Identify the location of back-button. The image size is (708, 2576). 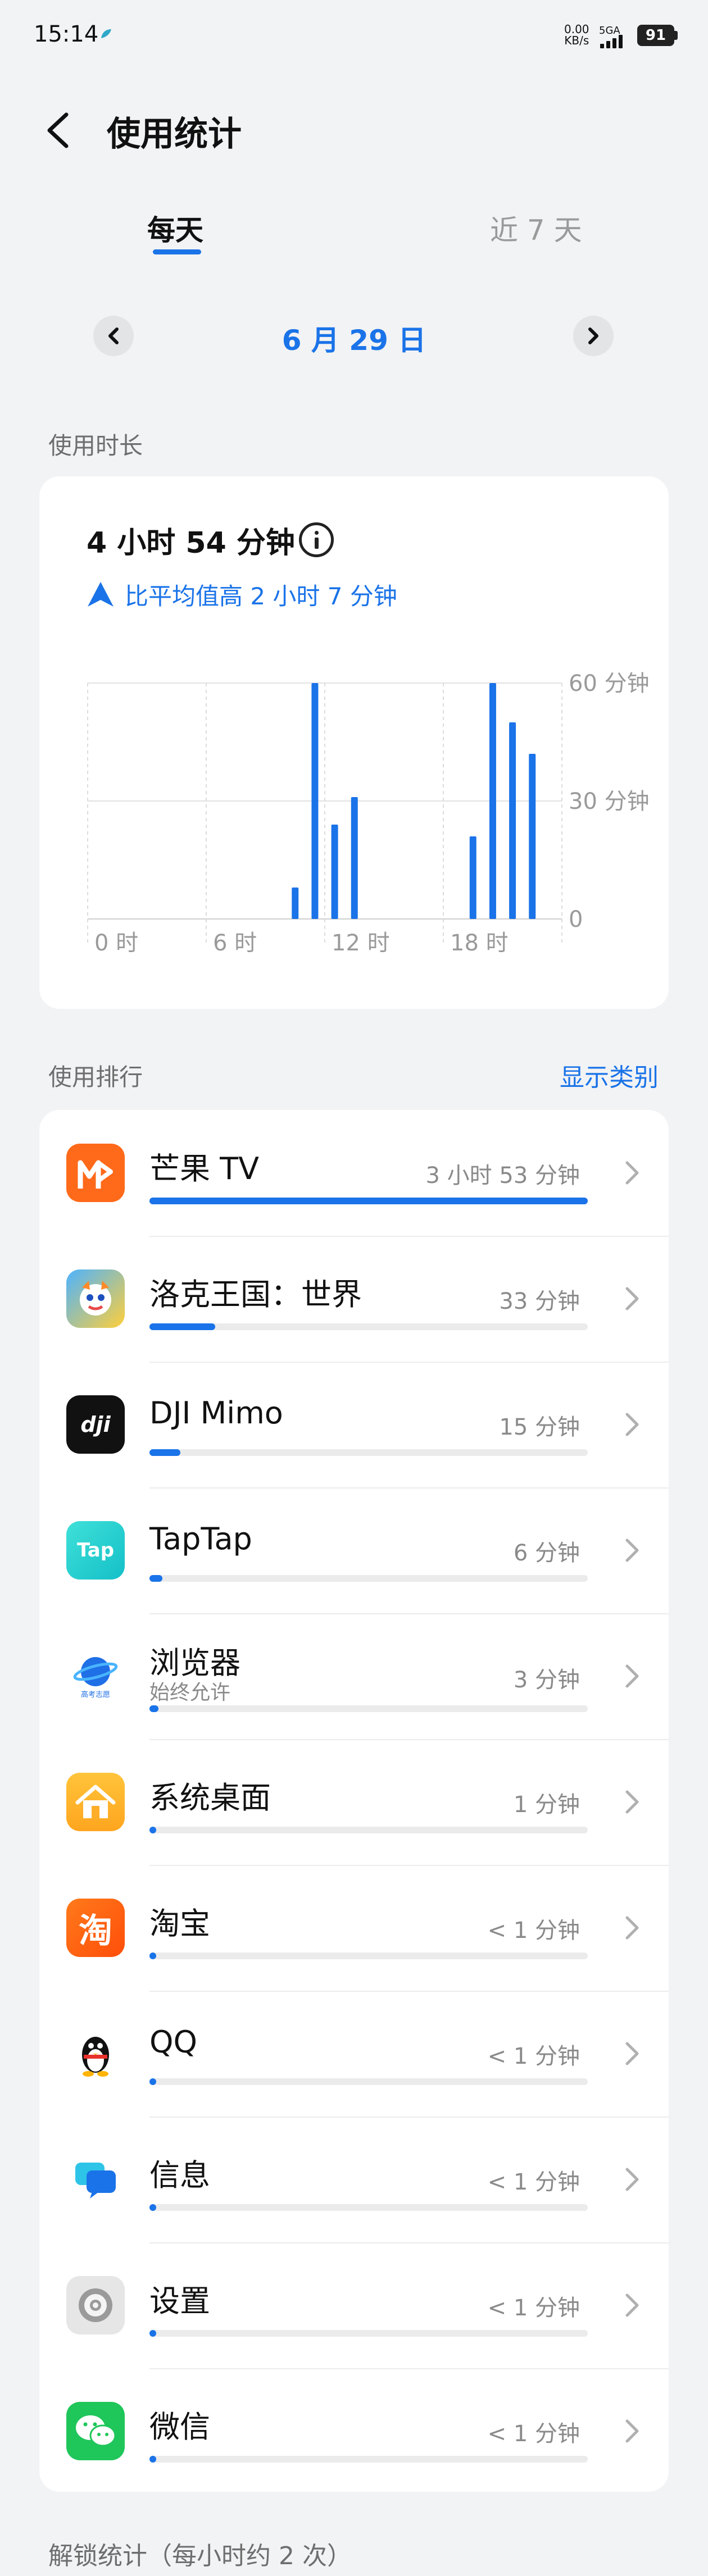
(58, 130).